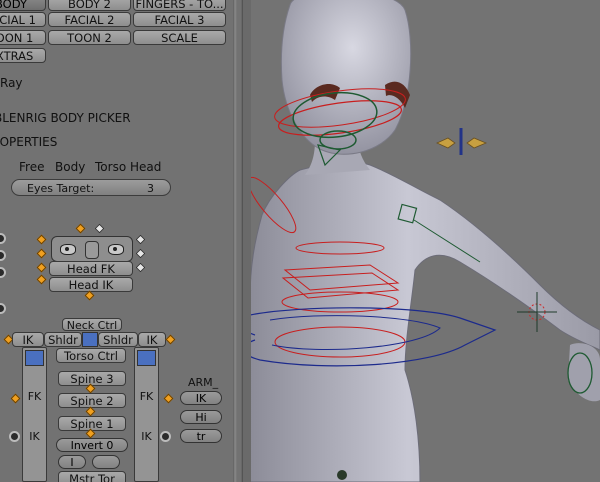 The height and width of the screenshot is (482, 600). I want to click on spine-3-button: Spine 3, so click(92, 378).